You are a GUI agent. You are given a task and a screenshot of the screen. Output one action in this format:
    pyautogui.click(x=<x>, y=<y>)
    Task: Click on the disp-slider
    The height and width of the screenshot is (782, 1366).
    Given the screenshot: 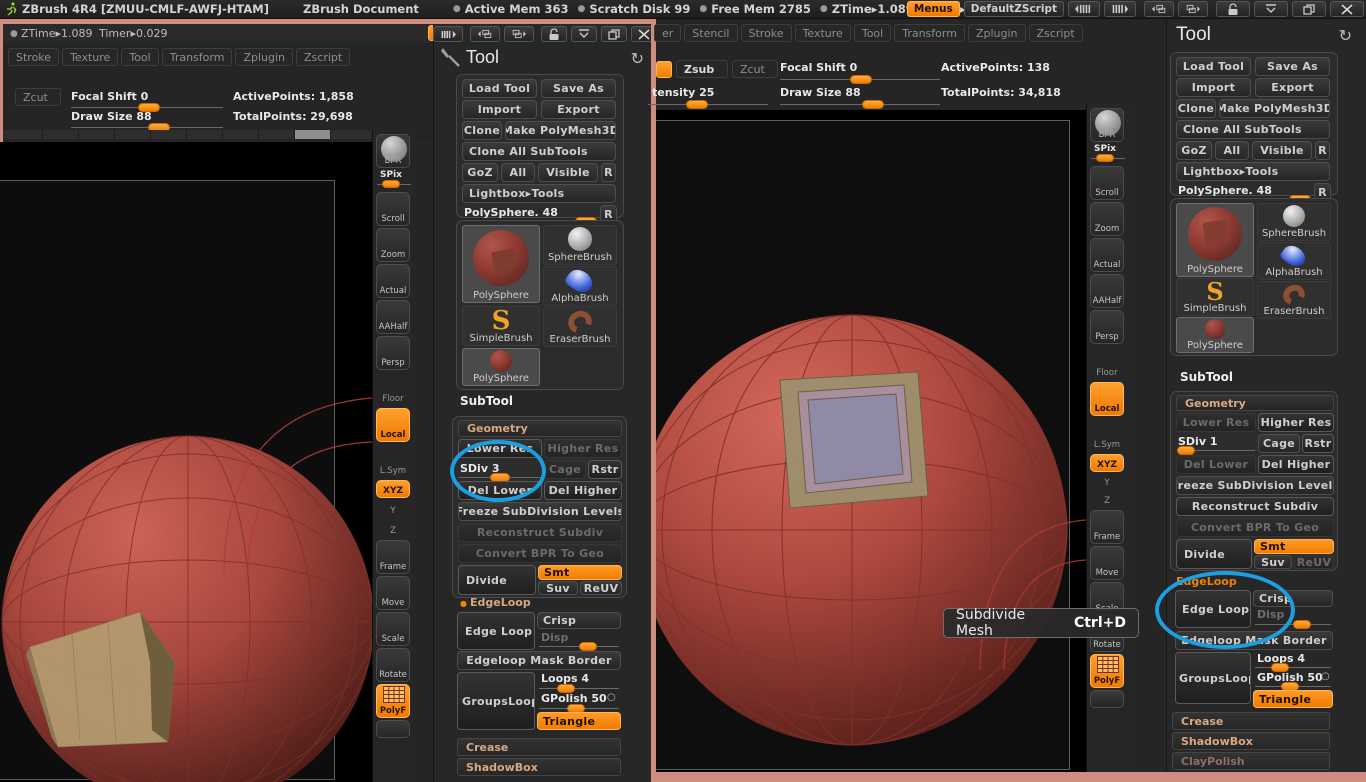 What is the action you would take?
    pyautogui.click(x=588, y=646)
    